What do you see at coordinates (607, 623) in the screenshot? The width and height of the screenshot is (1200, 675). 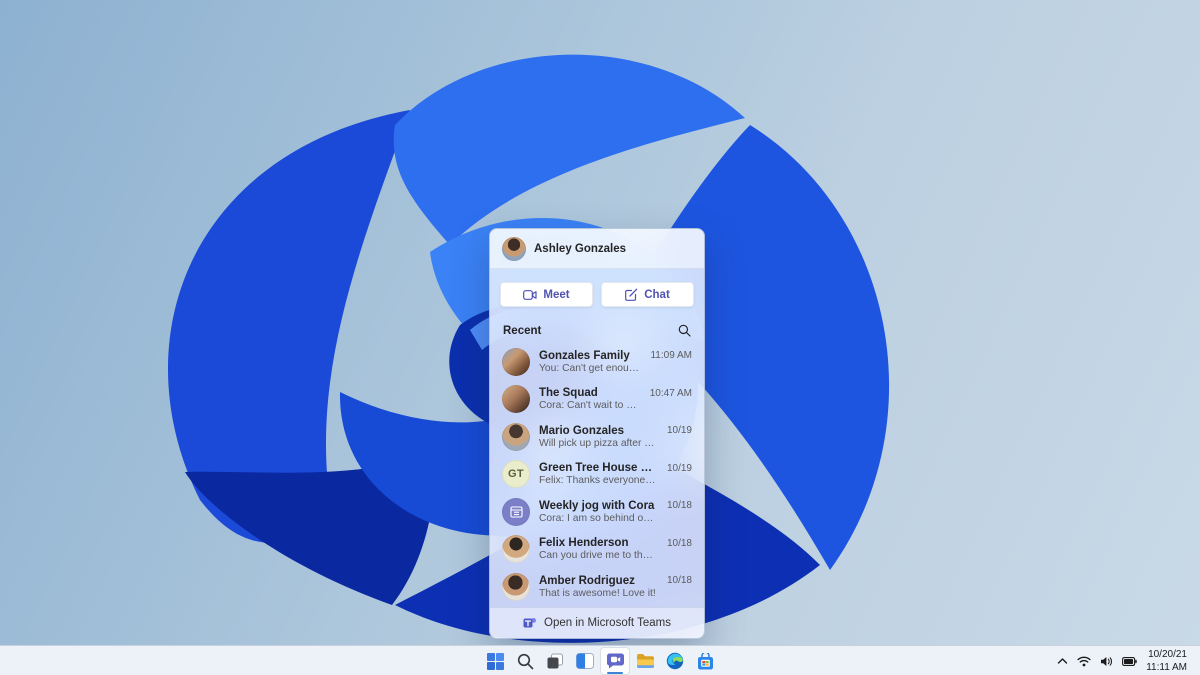 I see `open-in-teams-label: Open in Microsoft Teams` at bounding box center [607, 623].